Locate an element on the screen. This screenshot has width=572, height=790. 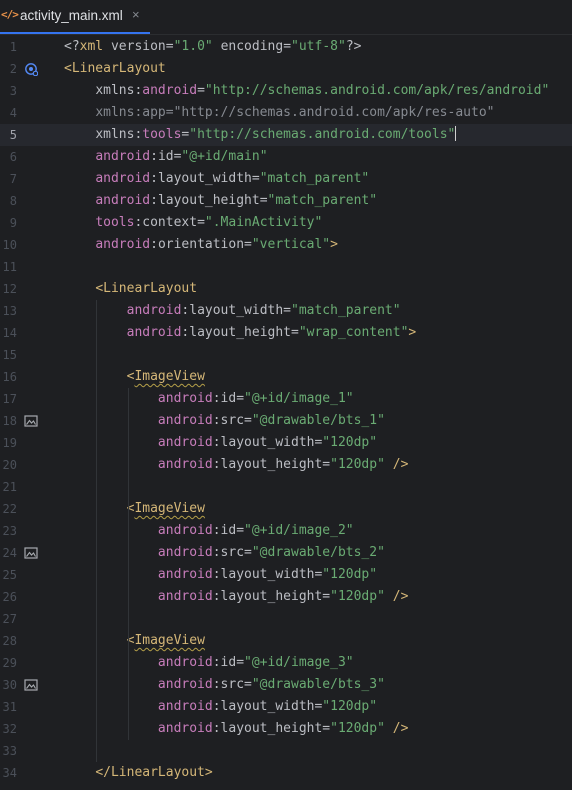
close-icon: × is located at coordinates (136, 14).